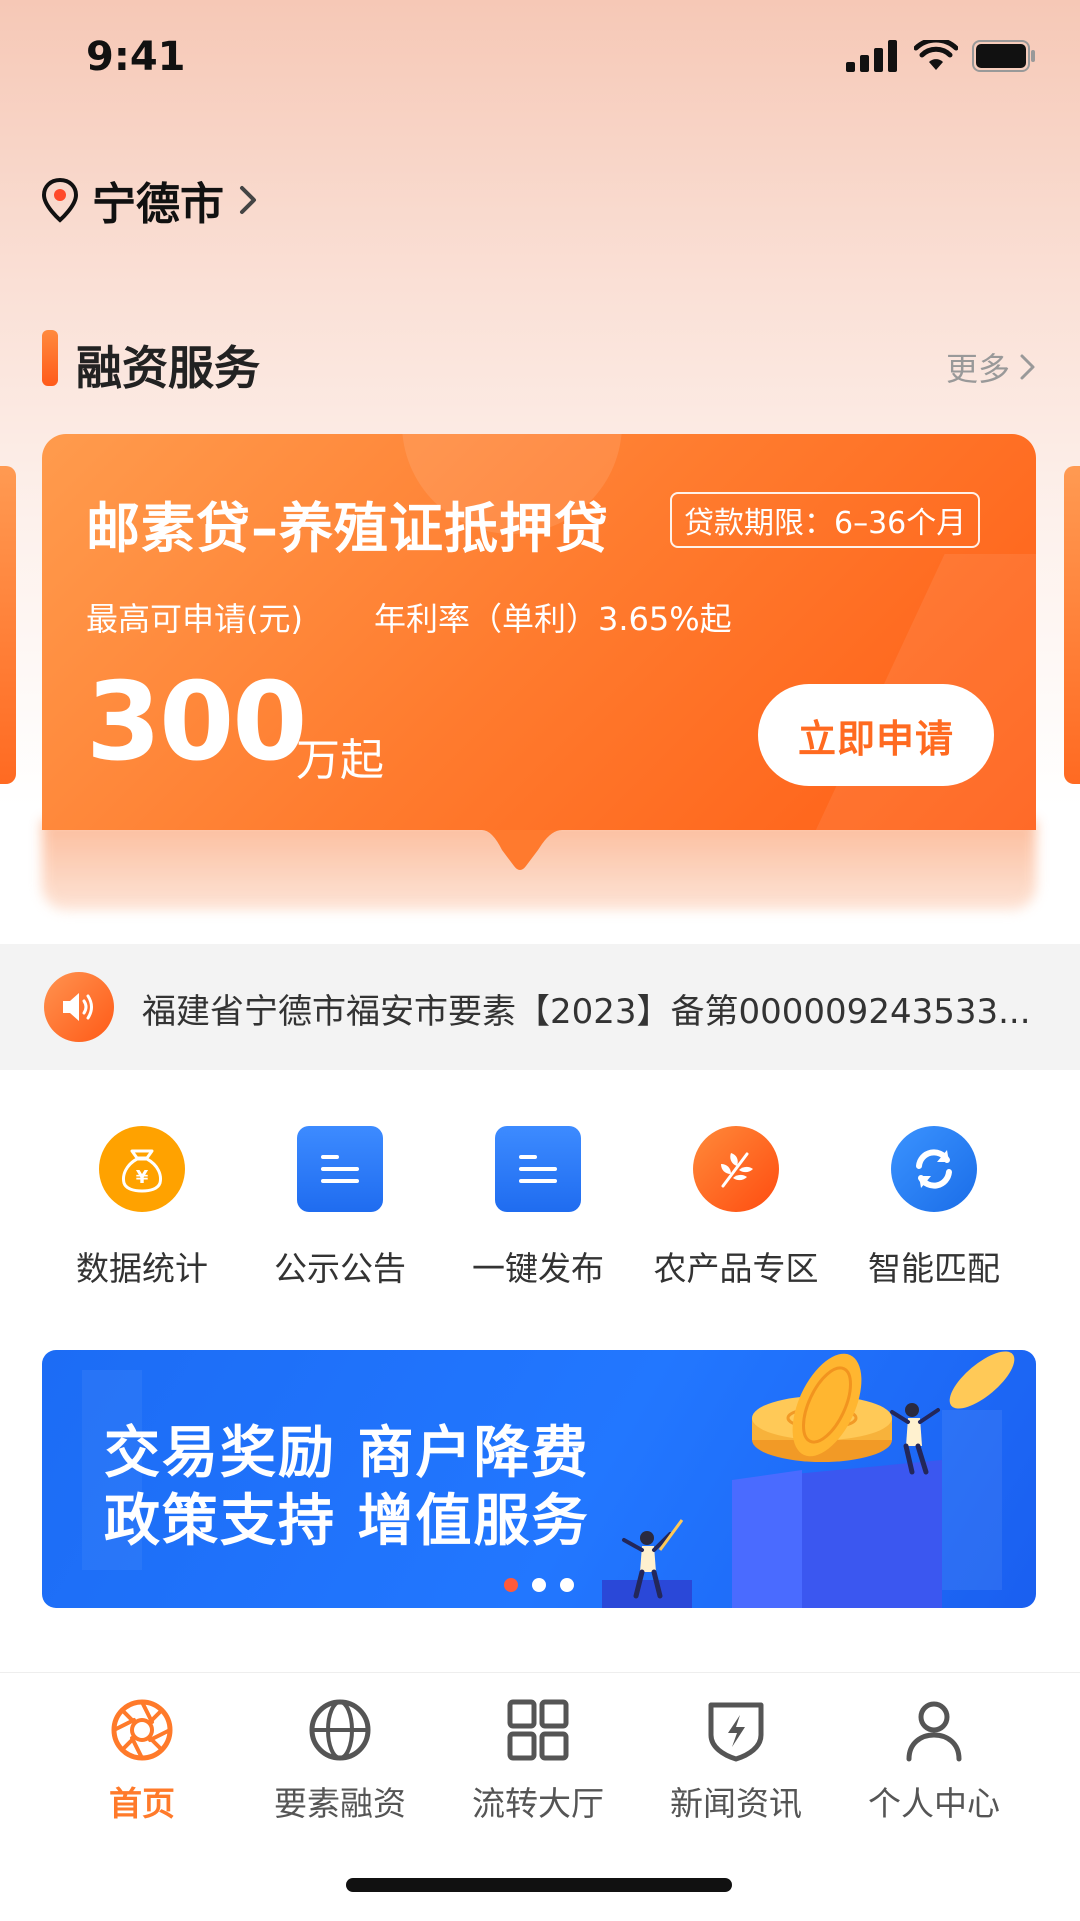 This screenshot has height=1921, width=1080. What do you see at coordinates (50, 358) in the screenshot?
I see `section-accent-bar` at bounding box center [50, 358].